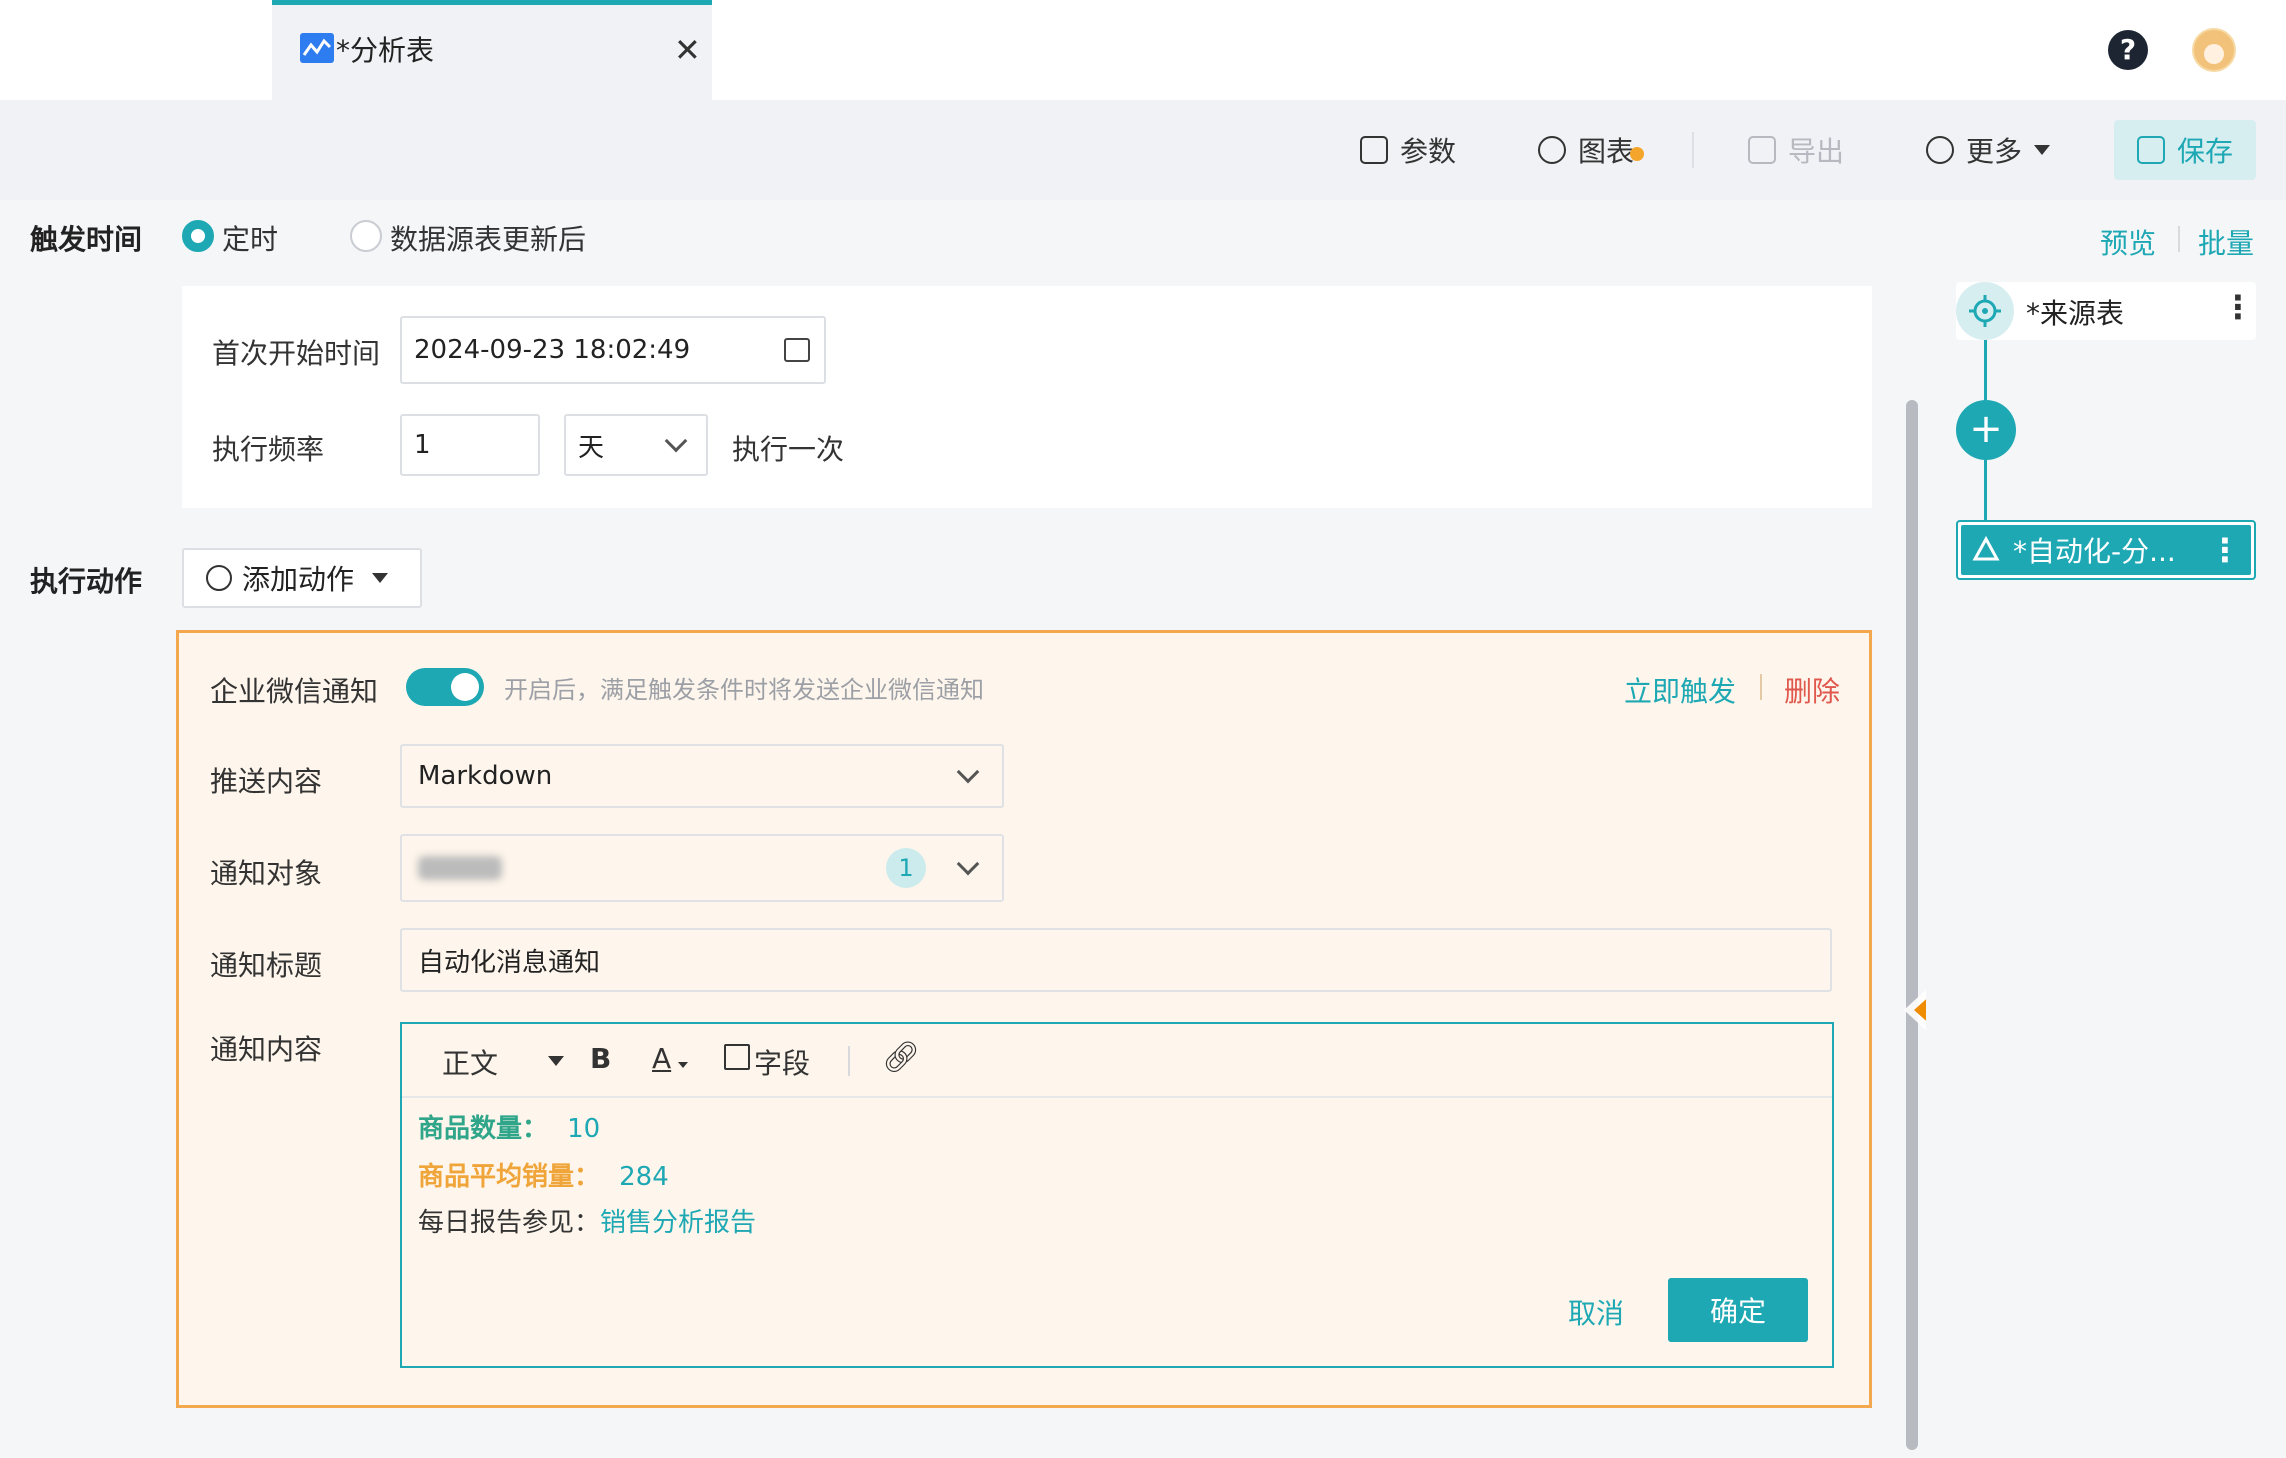 The image size is (2286, 1458). Describe the element at coordinates (1762, 150) in the screenshot. I see `export-icon` at that location.